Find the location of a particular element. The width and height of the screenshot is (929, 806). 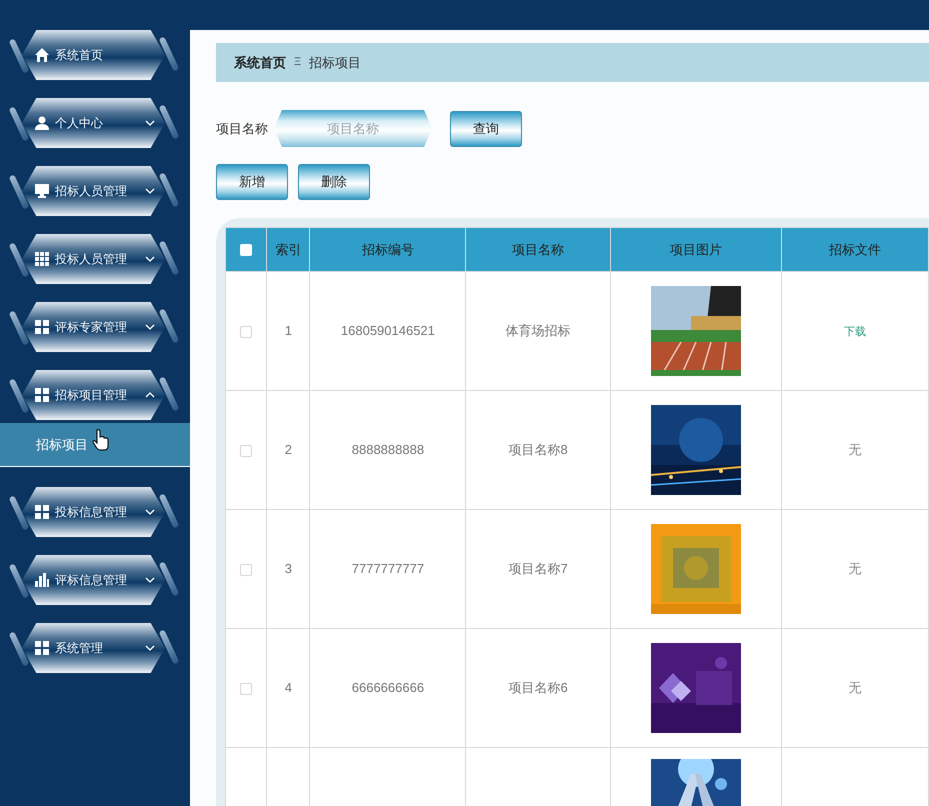

menu-label: 招标人员管理 is located at coordinates (91, 191).